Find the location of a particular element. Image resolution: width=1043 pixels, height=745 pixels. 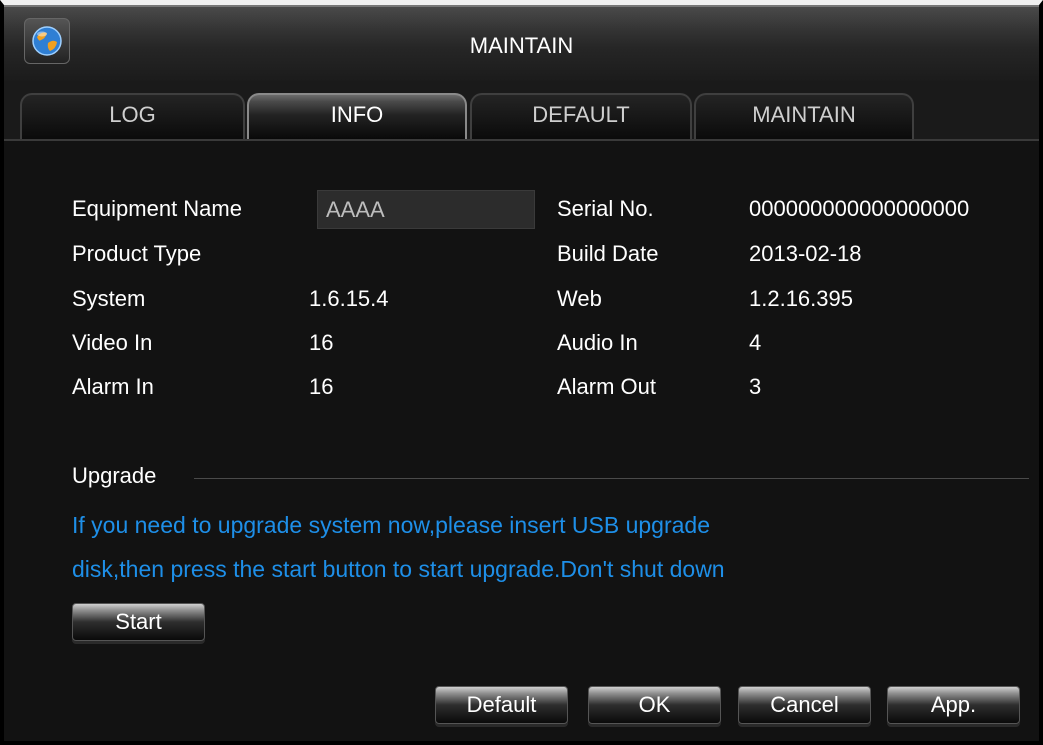

alarm-in-value: 16 is located at coordinates (321, 386).